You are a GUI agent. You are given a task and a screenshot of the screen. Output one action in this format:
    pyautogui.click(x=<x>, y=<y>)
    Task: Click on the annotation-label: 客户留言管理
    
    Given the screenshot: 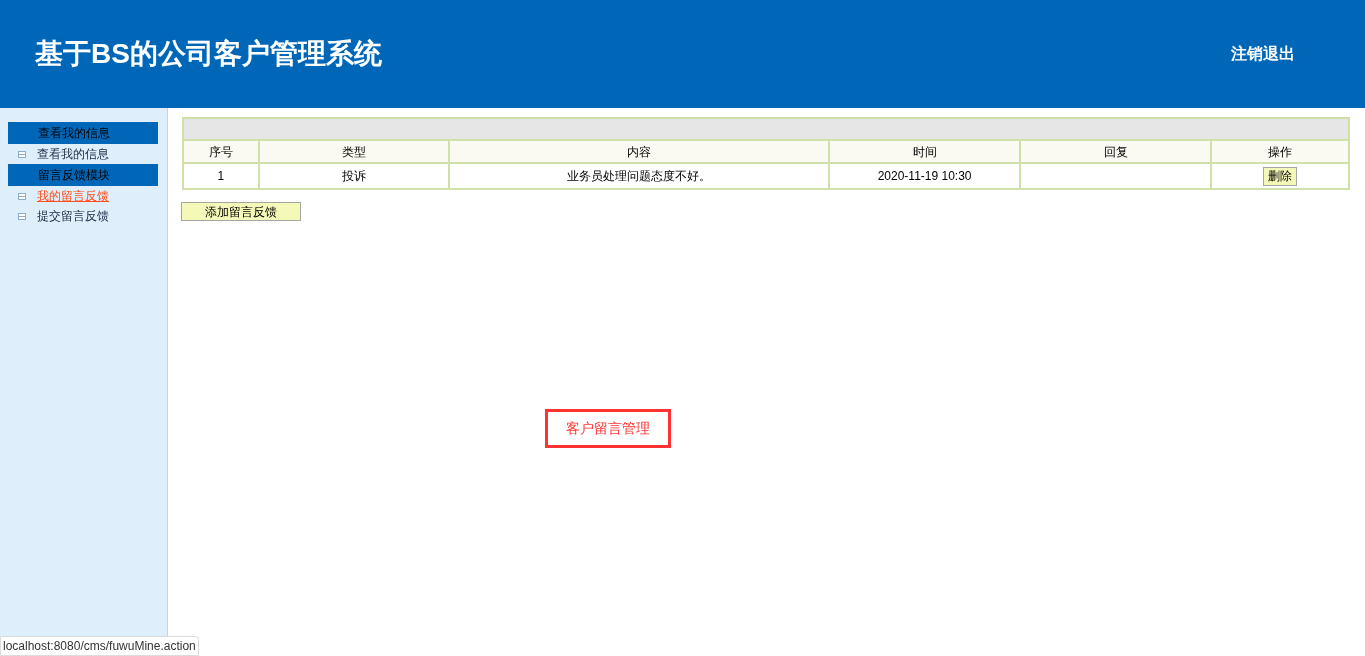 What is the action you would take?
    pyautogui.click(x=608, y=428)
    